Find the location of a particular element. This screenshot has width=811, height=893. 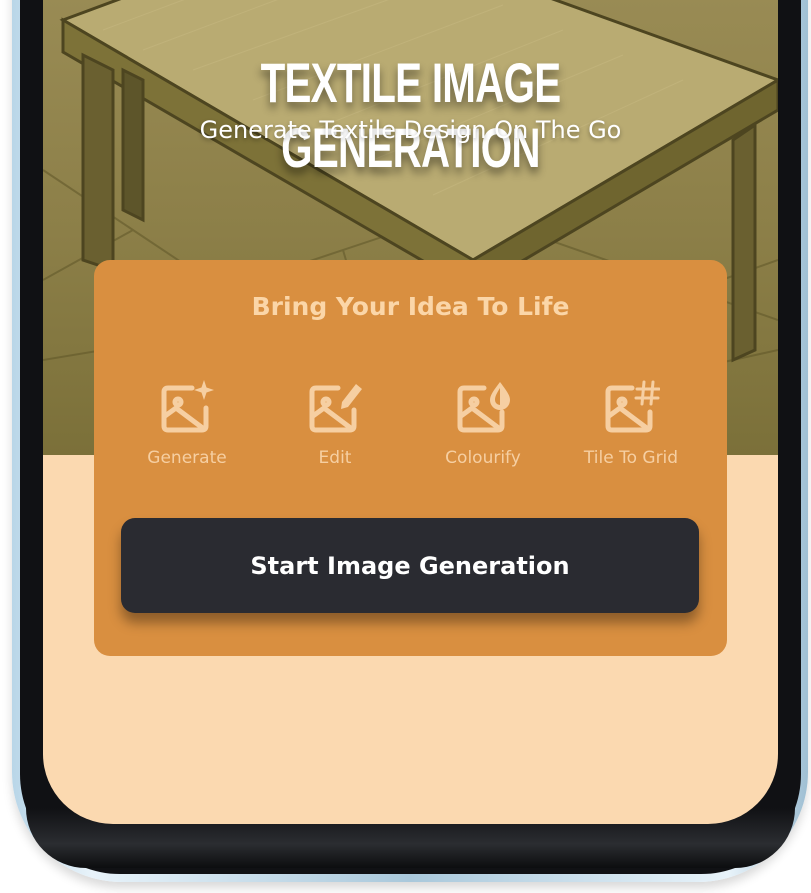

image-edit-icon is located at coordinates (335, 408).